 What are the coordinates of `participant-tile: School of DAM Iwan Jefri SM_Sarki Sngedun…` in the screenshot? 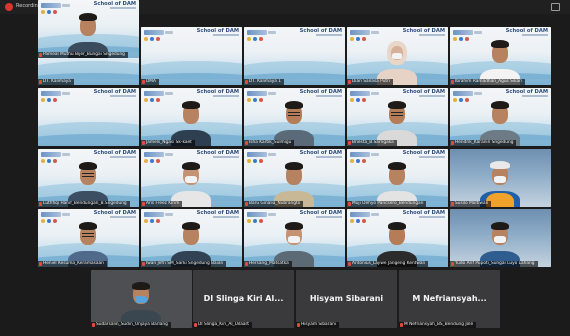 It's located at (191, 238).